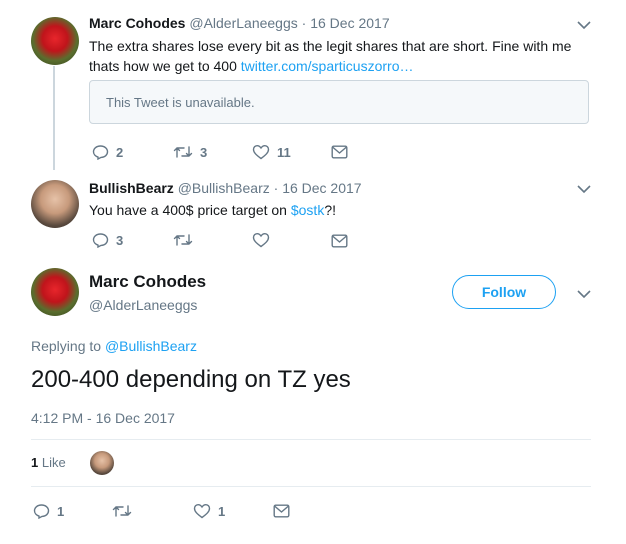 This screenshot has height=544, width=626. What do you see at coordinates (68, 346) in the screenshot?
I see `replying-prefix: Replying to` at bounding box center [68, 346].